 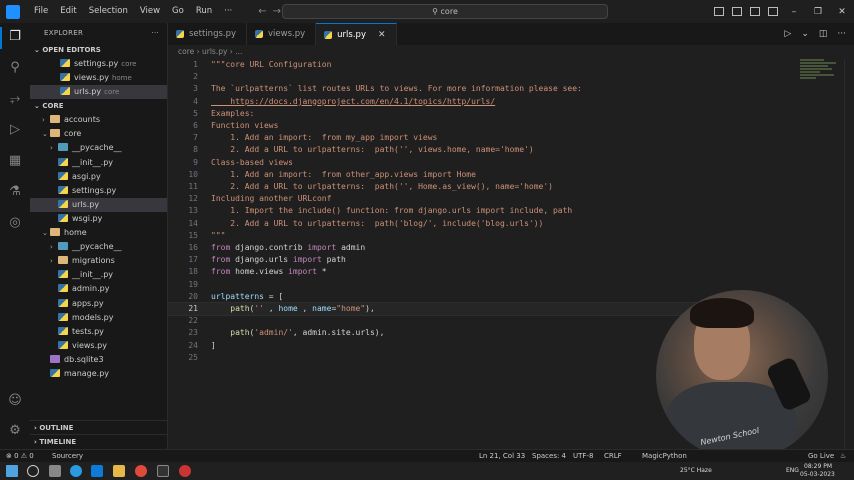 I want to click on vscode-taskbar-icon, so click(x=97, y=471).